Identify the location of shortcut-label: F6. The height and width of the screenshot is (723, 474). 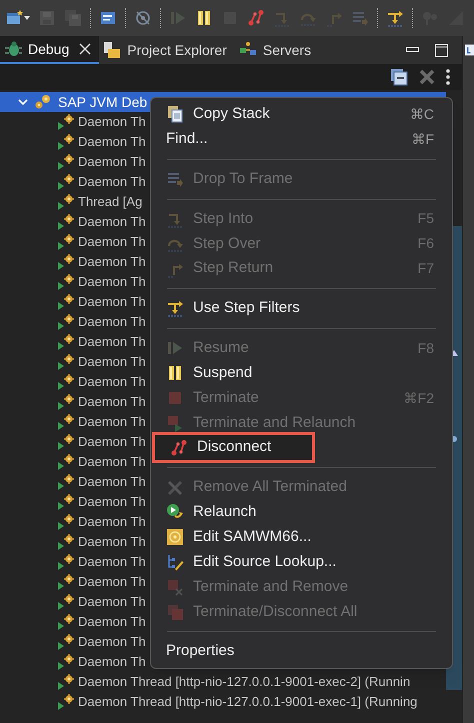
(426, 244).